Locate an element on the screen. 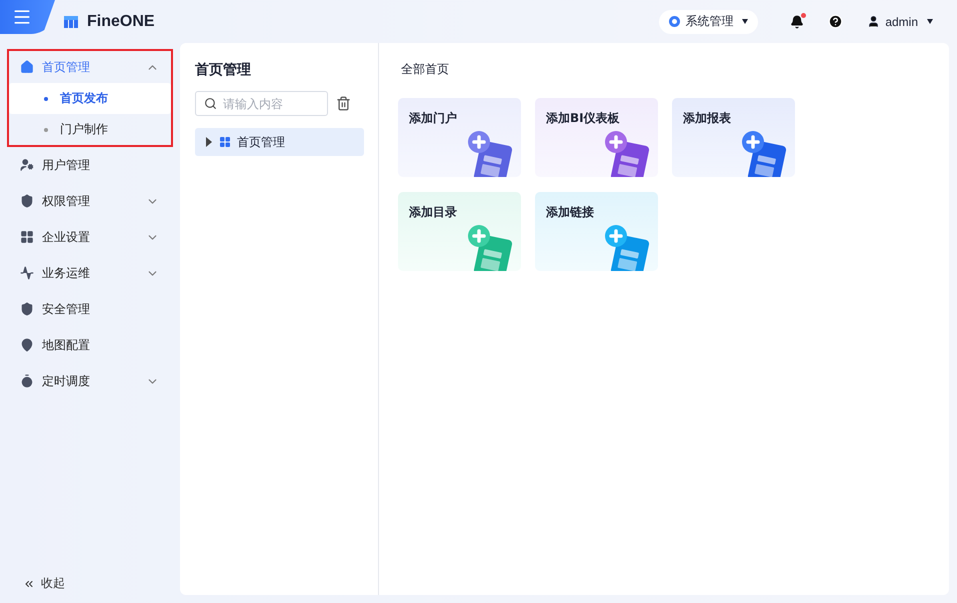 This screenshot has width=957, height=603. shield-icon is located at coordinates (27, 201).